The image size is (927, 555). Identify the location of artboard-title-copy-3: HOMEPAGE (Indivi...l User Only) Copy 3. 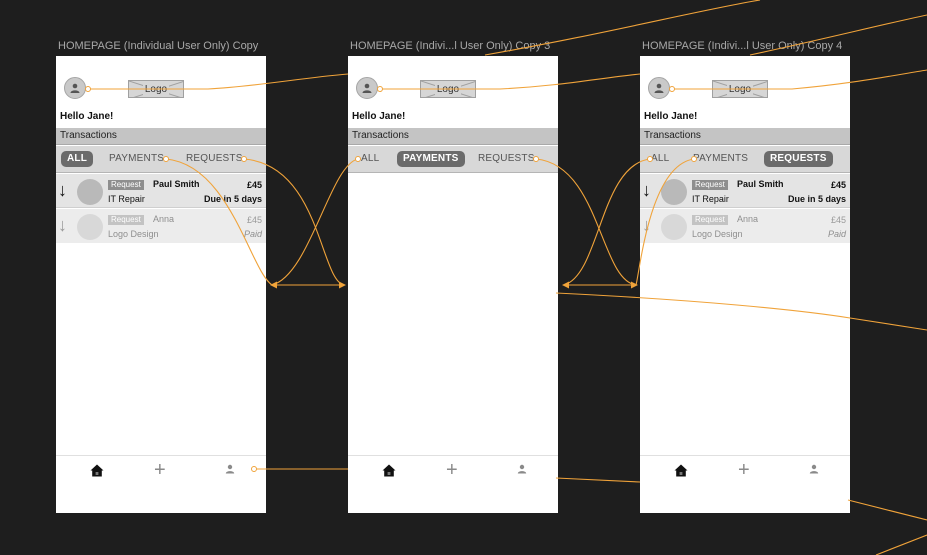
(450, 46).